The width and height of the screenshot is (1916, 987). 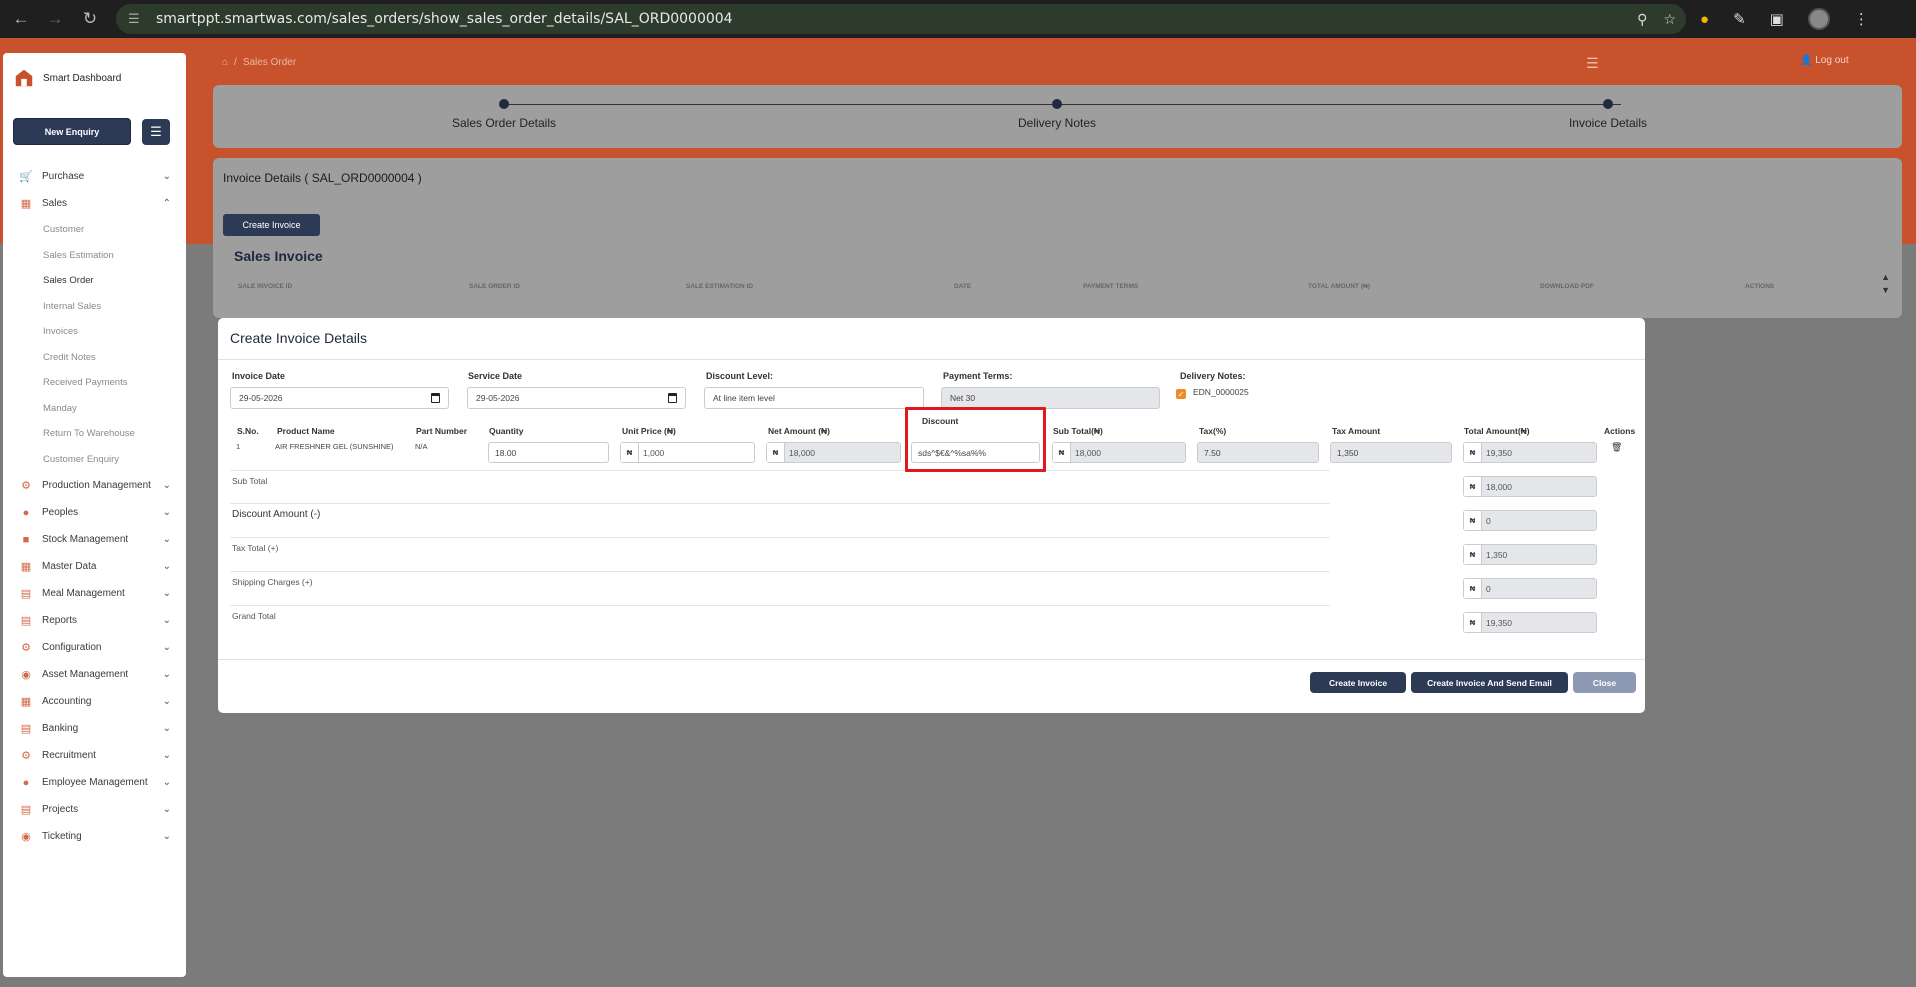 I want to click on trash-icon: 🗑, so click(x=1616, y=447).